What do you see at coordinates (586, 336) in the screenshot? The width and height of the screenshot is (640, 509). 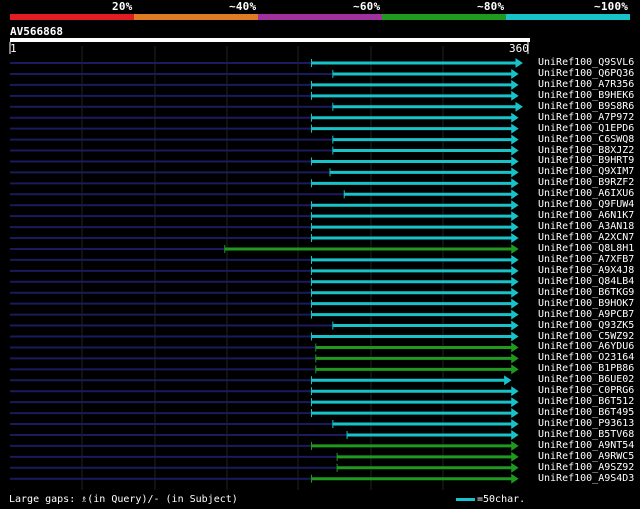 I see `hit-label: UniRef100_C5WZ92` at bounding box center [586, 336].